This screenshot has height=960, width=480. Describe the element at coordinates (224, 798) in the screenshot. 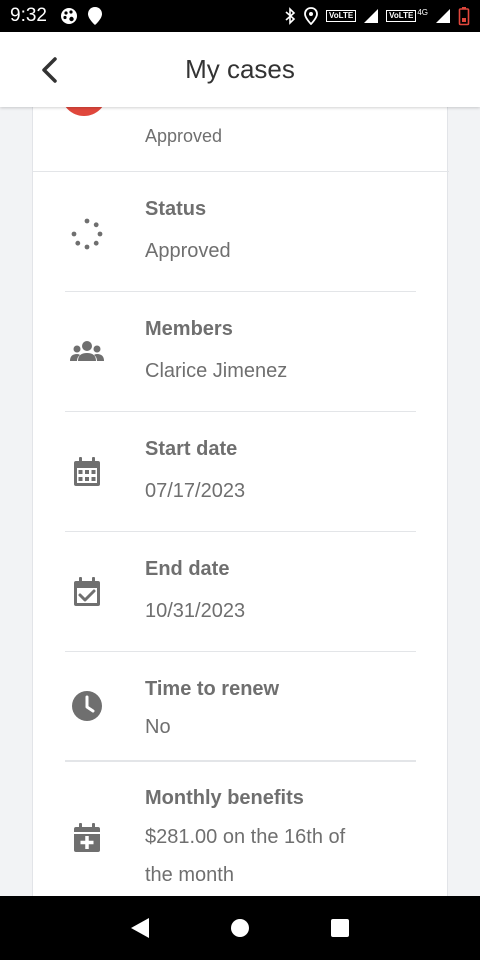

I see `monthly-benefits-label: Monthly benefits` at that location.